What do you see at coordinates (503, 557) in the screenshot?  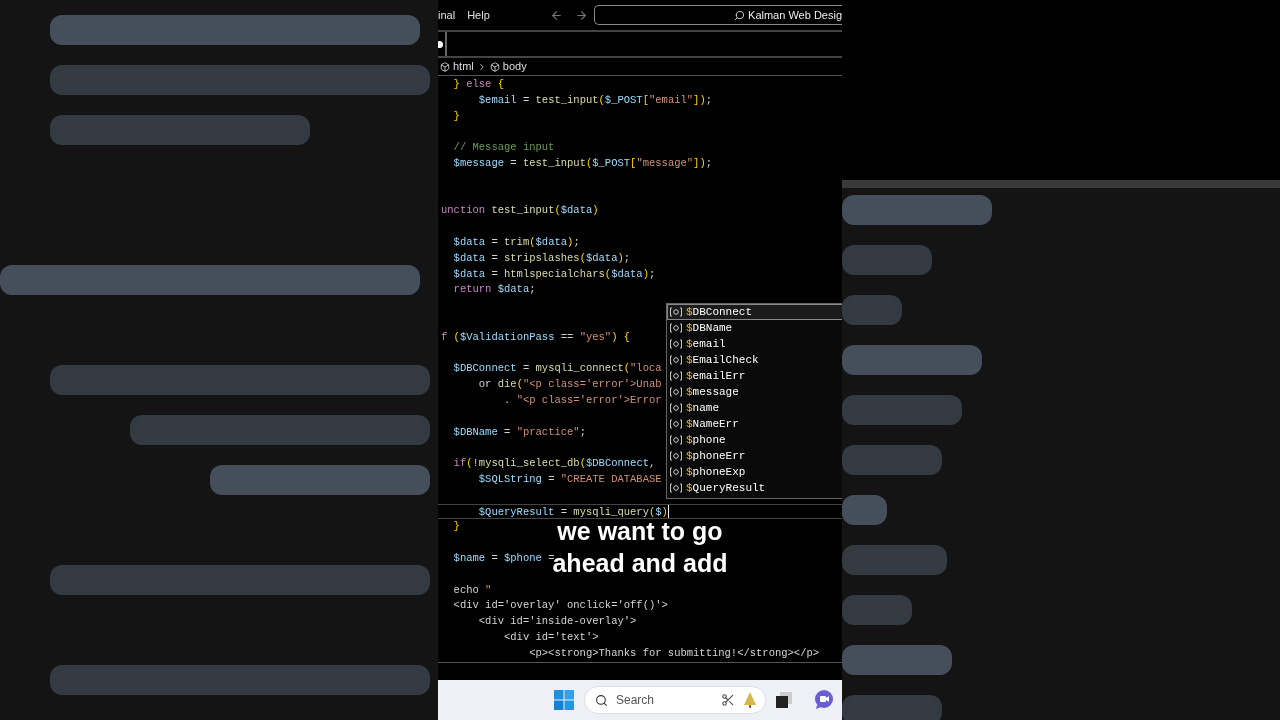 I see `code-line: $name = $phone =` at bounding box center [503, 557].